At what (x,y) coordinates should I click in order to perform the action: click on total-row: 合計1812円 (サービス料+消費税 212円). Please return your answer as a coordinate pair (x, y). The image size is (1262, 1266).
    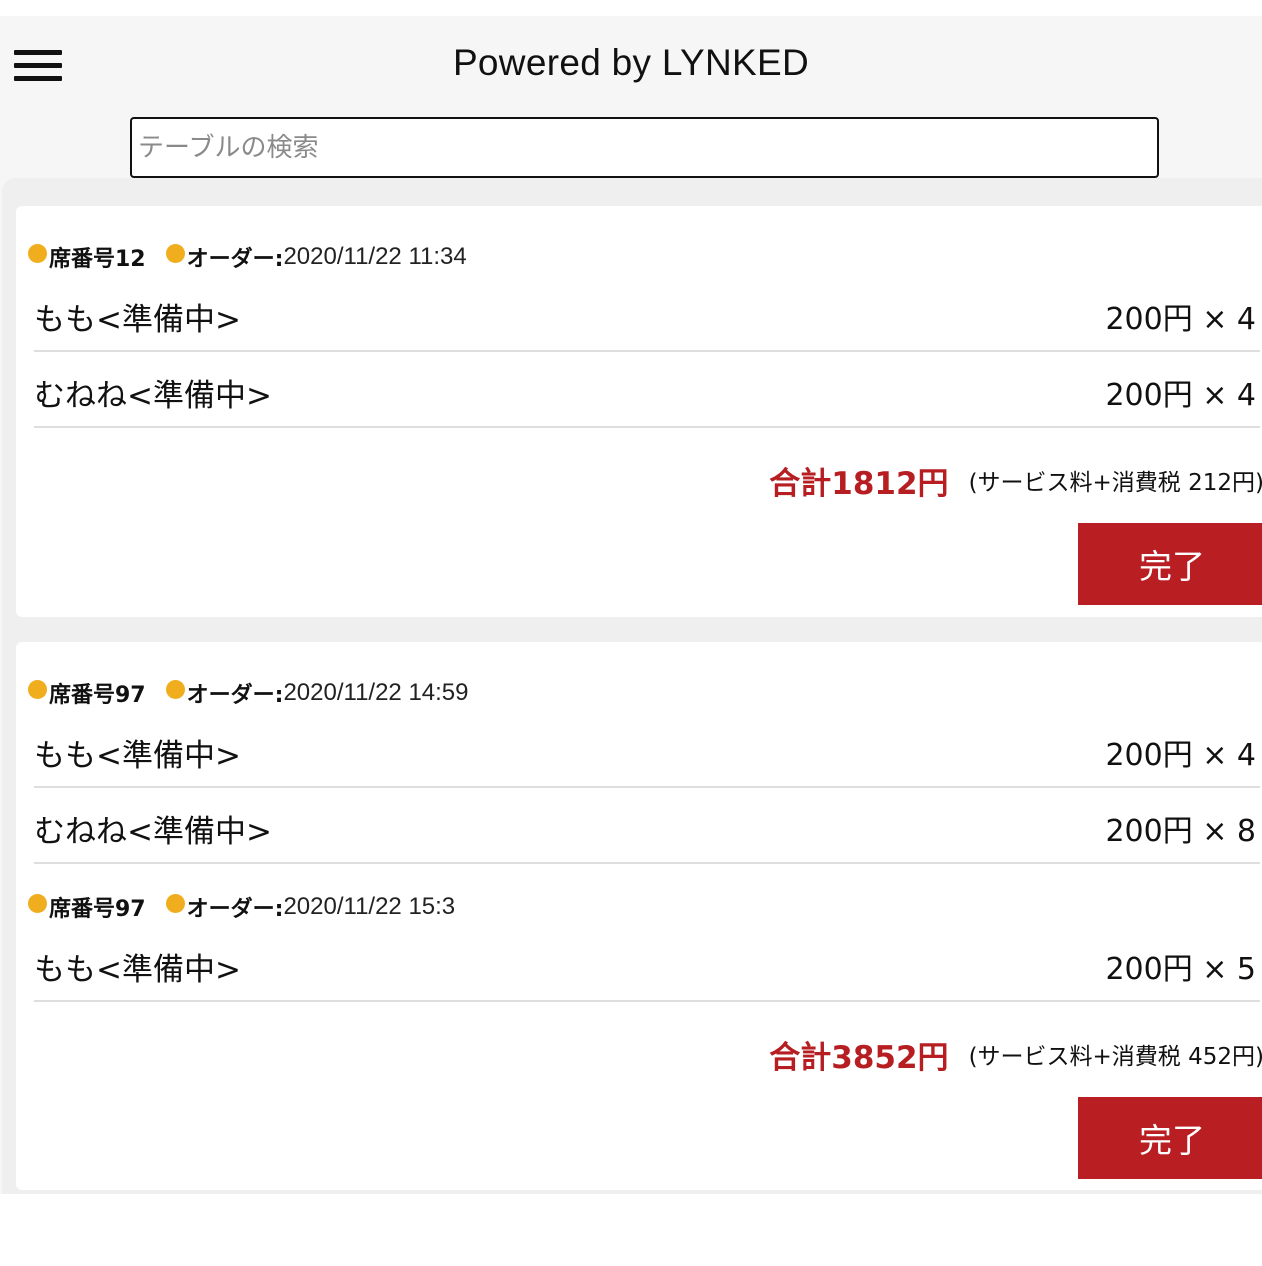
    Looking at the image, I should click on (1015, 481).